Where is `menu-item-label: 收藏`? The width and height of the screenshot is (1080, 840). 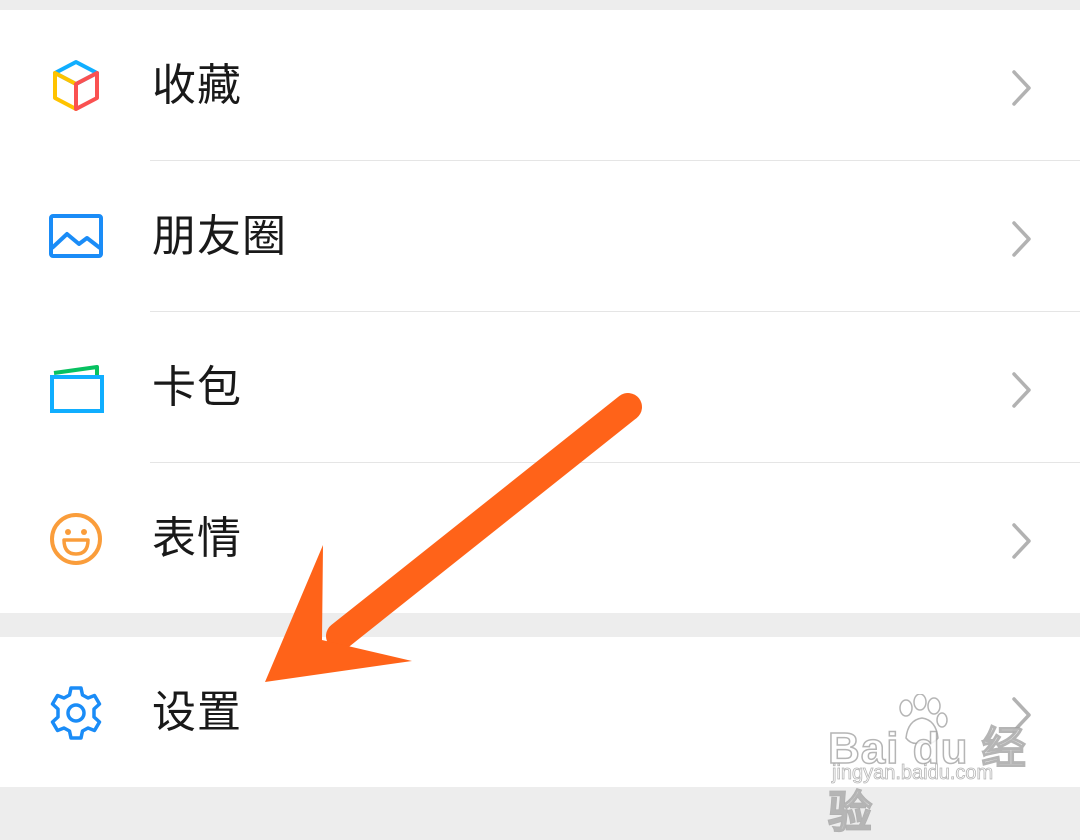 menu-item-label: 收藏 is located at coordinates (197, 85).